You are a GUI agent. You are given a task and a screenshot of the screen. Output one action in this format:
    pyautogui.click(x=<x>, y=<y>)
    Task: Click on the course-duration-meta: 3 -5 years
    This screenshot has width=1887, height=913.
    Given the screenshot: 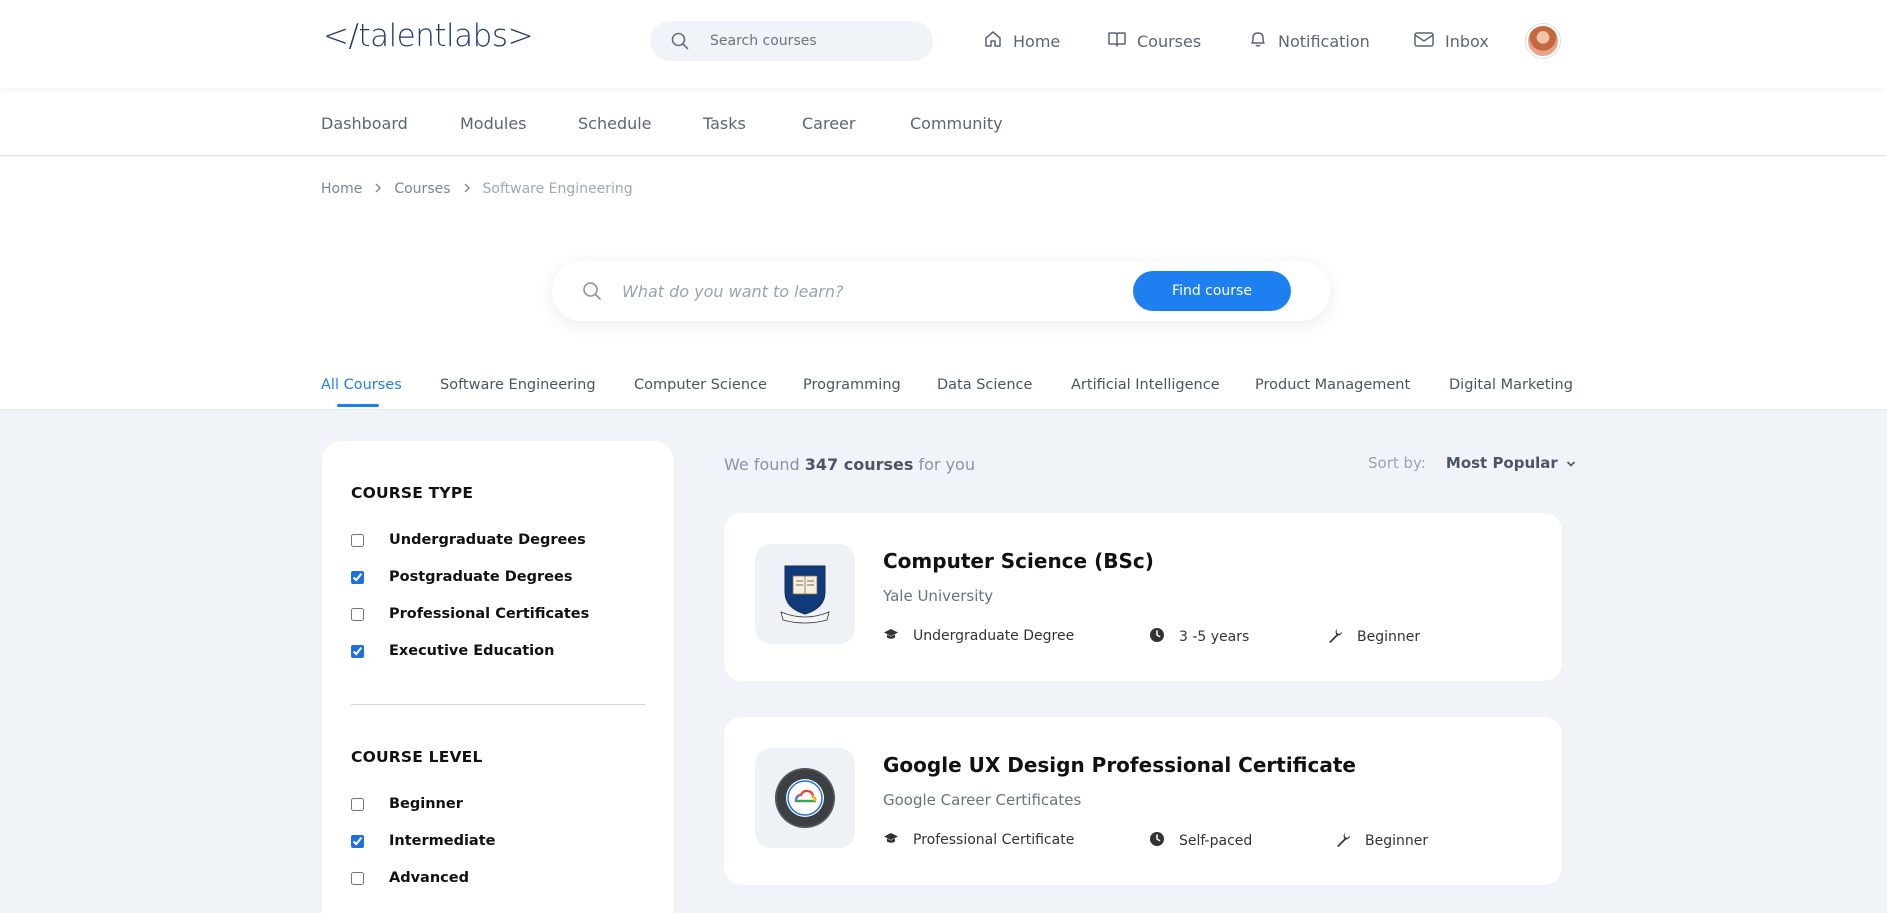 What is the action you would take?
    pyautogui.click(x=1199, y=637)
    